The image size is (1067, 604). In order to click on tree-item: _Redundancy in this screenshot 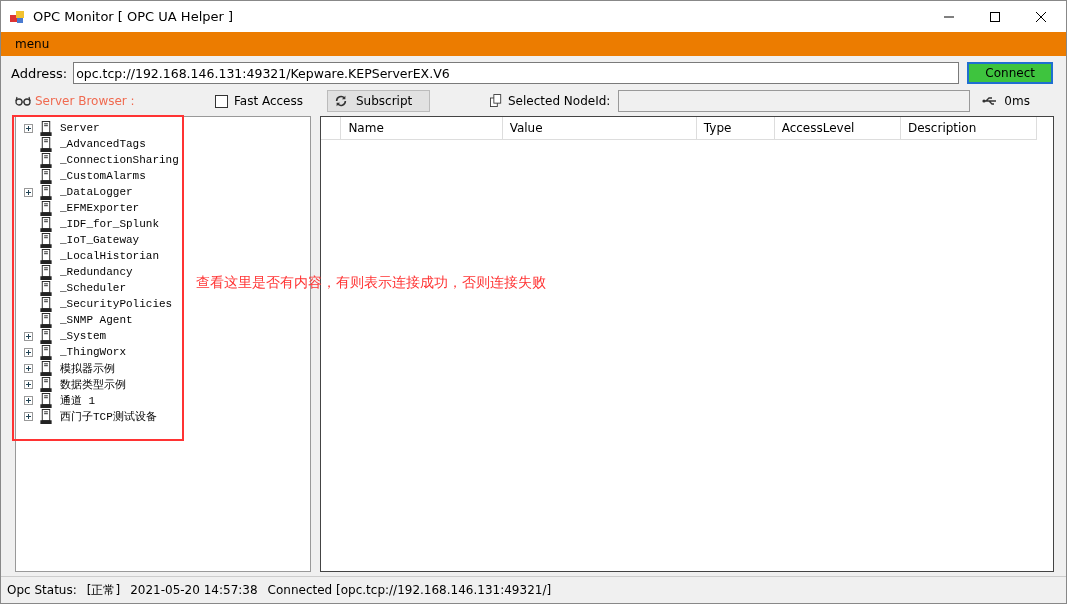, I will do `click(96, 272)`.